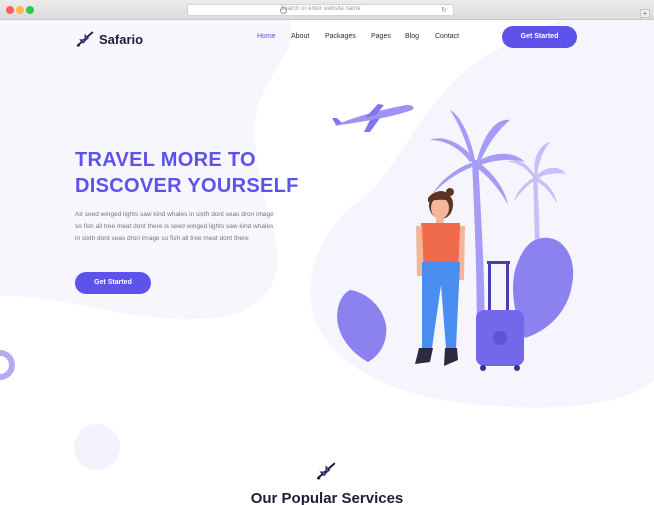  I want to click on traveler-illustration, so click(440, 277).